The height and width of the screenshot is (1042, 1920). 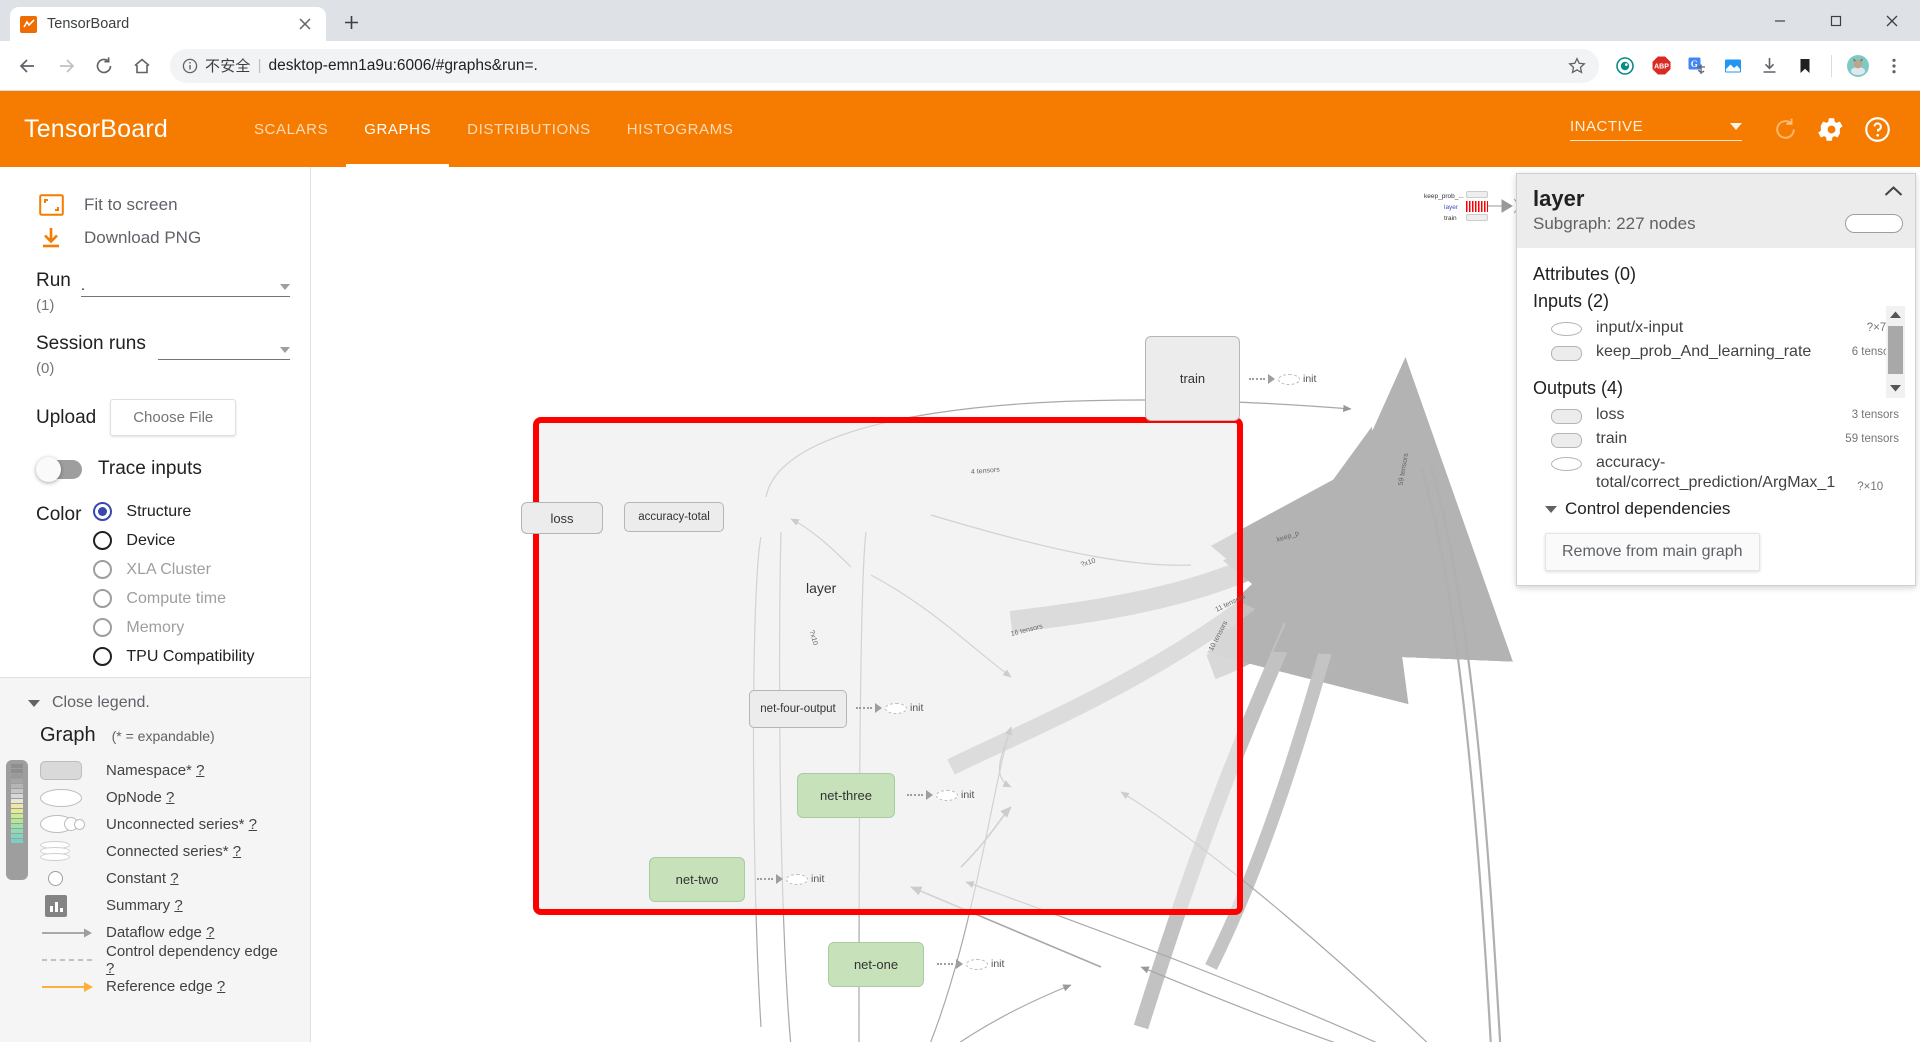 What do you see at coordinates (1836, 20) in the screenshot?
I see `window-maximize-button` at bounding box center [1836, 20].